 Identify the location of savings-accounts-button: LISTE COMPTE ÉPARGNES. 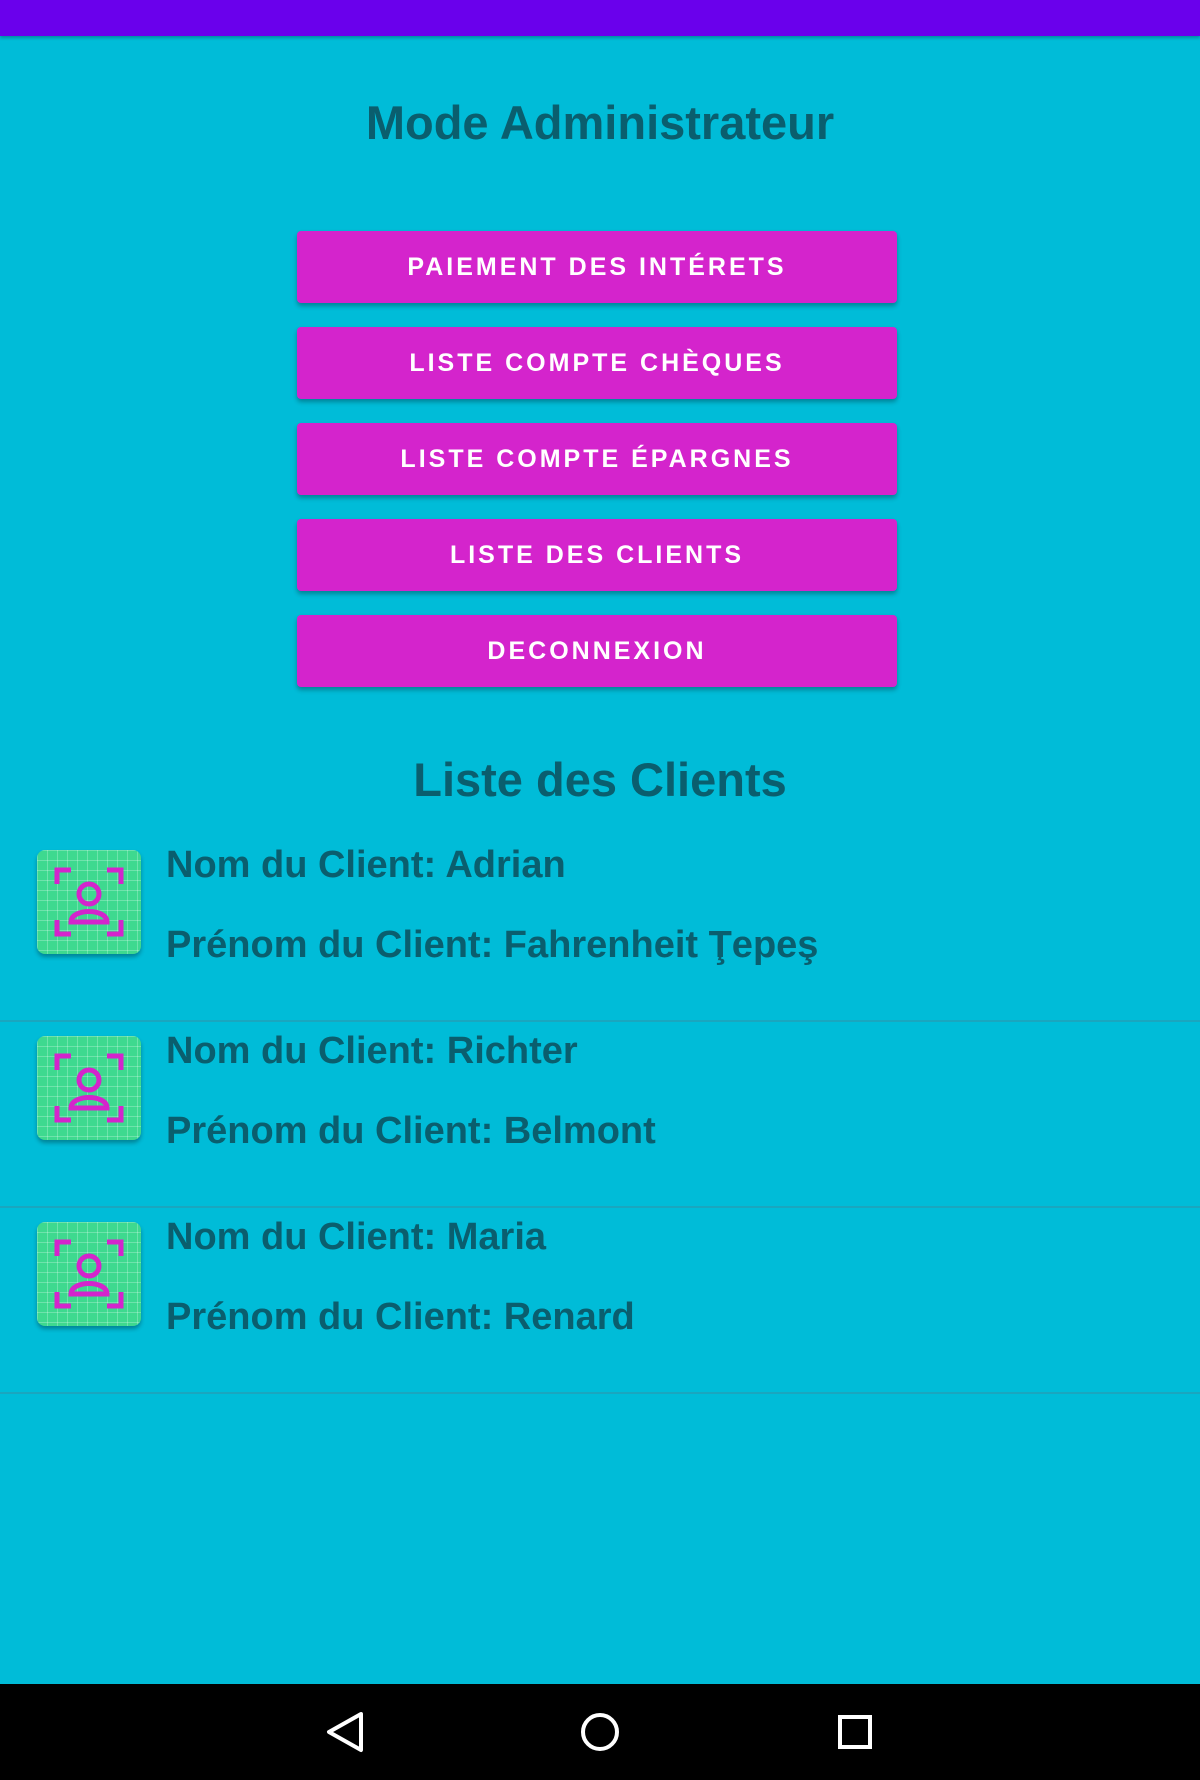
(597, 459).